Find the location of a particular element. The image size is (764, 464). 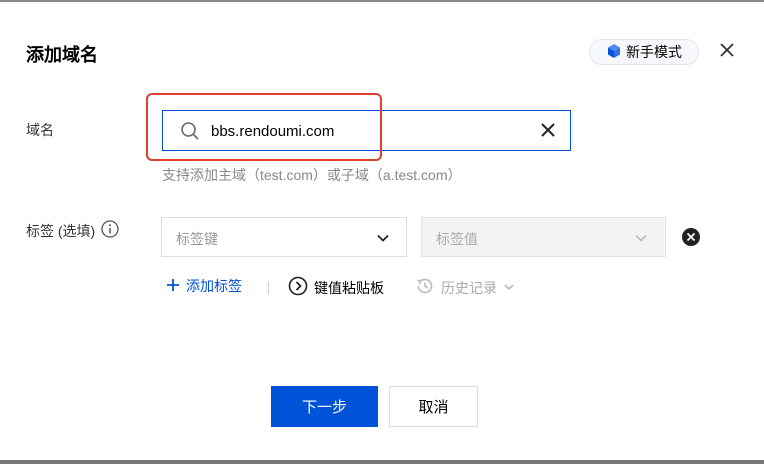

history-label: 历史记录 is located at coordinates (469, 287).